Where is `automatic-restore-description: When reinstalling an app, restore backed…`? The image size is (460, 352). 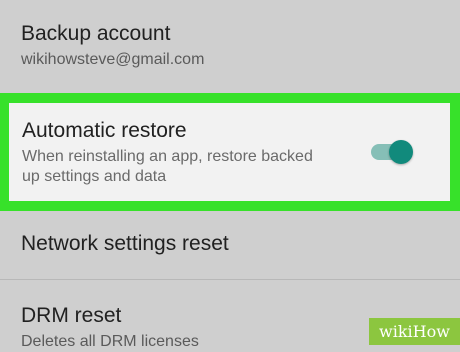 automatic-restore-description: When reinstalling an app, restore backed… is located at coordinates (167, 166).